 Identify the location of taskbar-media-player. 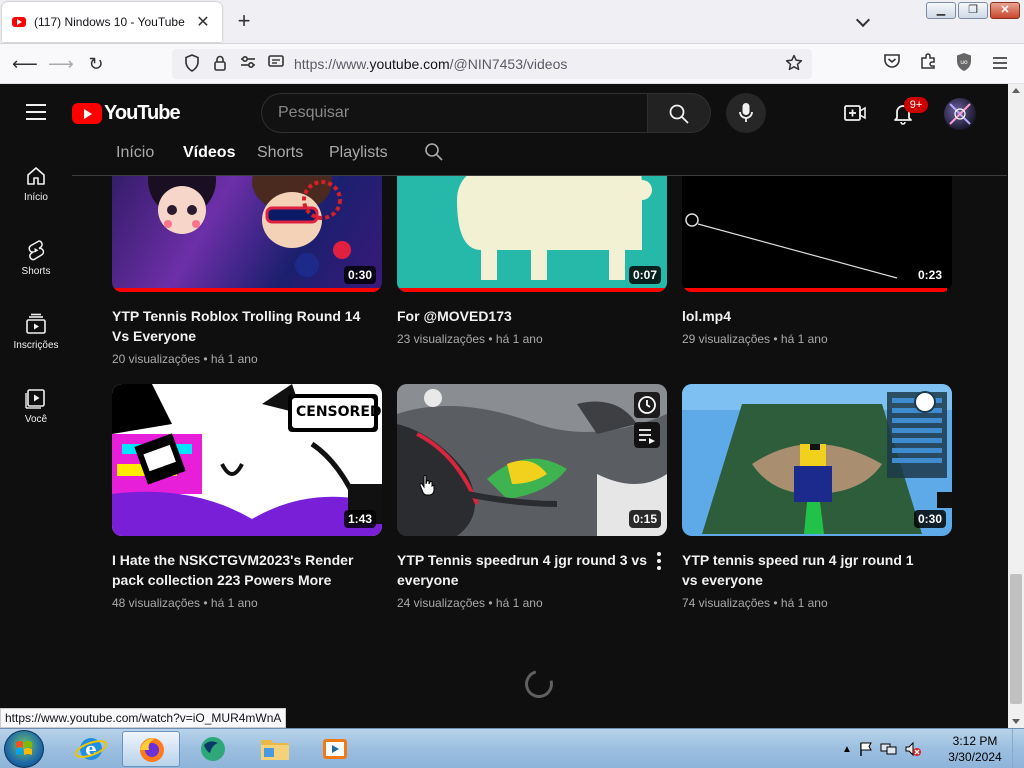
(335, 749).